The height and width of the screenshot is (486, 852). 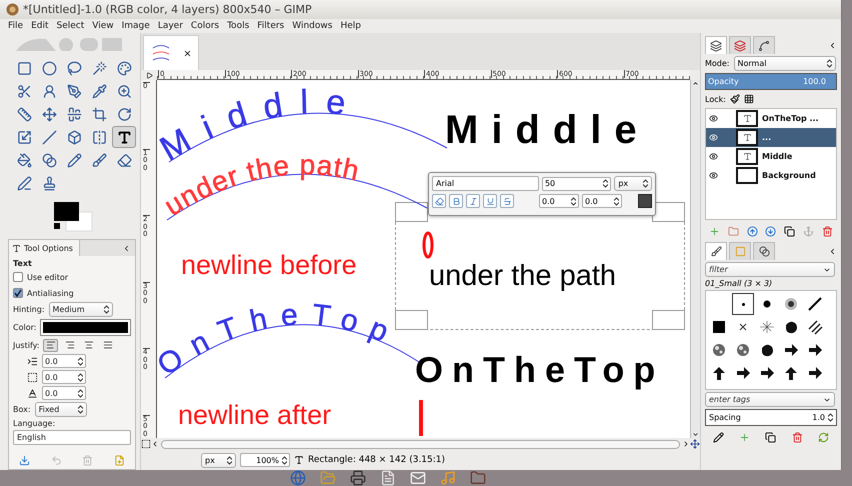 What do you see at coordinates (743, 304) in the screenshot?
I see `brush-item` at bounding box center [743, 304].